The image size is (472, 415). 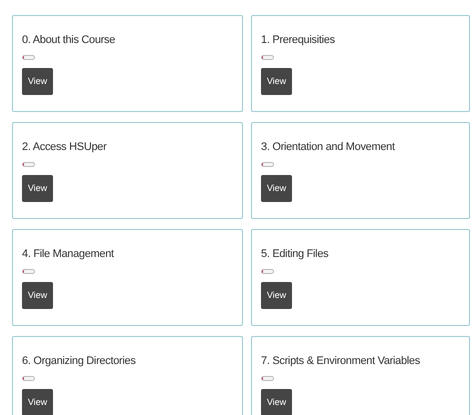 What do you see at coordinates (340, 361) in the screenshot?
I see `module-title: 7. Scripts & Environment Variables` at bounding box center [340, 361].